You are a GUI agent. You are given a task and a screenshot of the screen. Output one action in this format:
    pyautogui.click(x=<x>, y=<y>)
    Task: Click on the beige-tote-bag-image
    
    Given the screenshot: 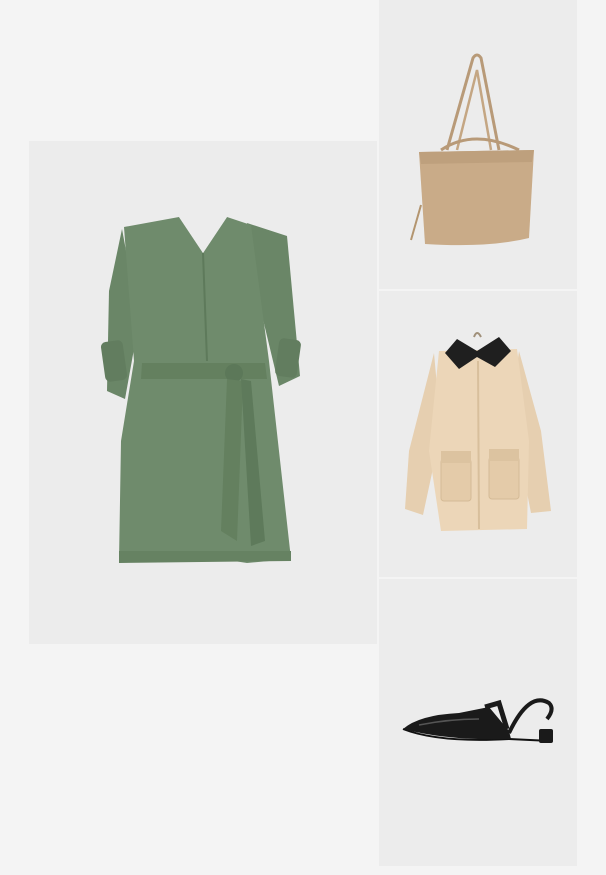 What is the action you would take?
    pyautogui.click(x=472, y=149)
    